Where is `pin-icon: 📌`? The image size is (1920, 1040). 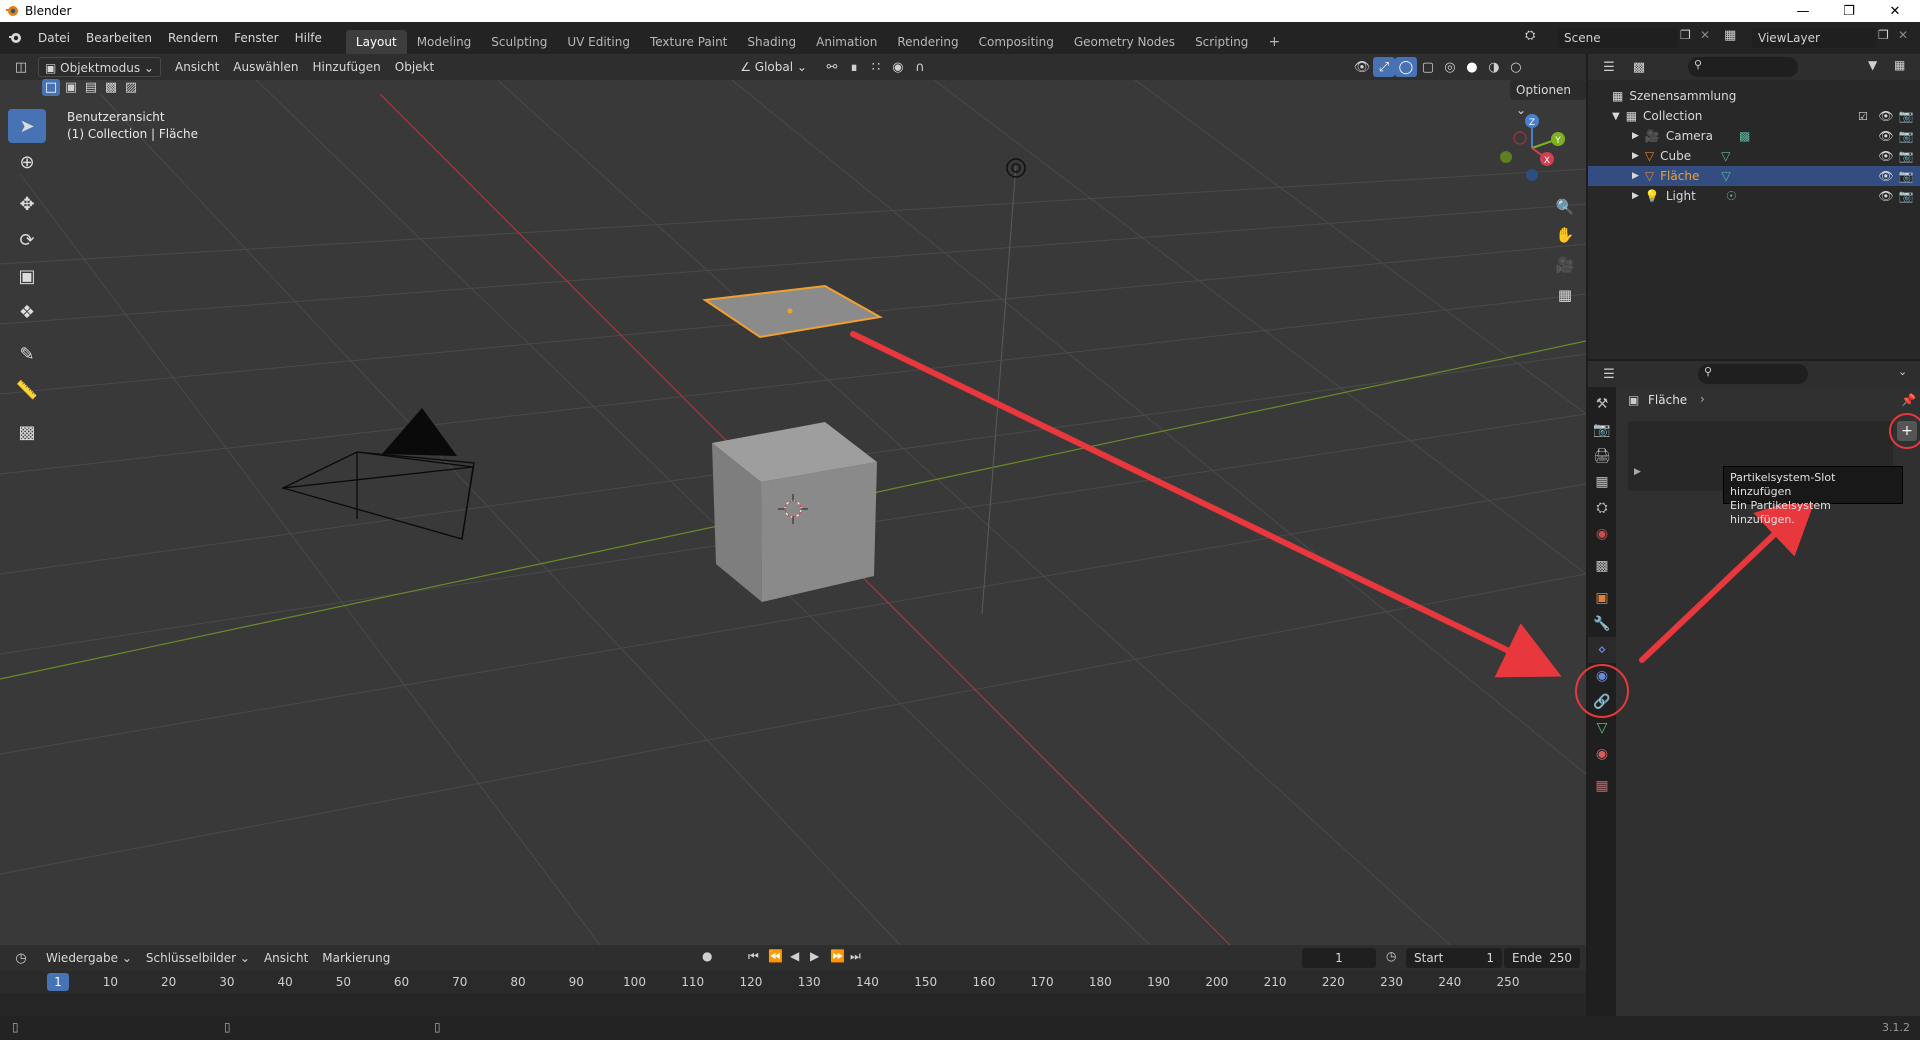 pin-icon: 📌 is located at coordinates (1908, 400).